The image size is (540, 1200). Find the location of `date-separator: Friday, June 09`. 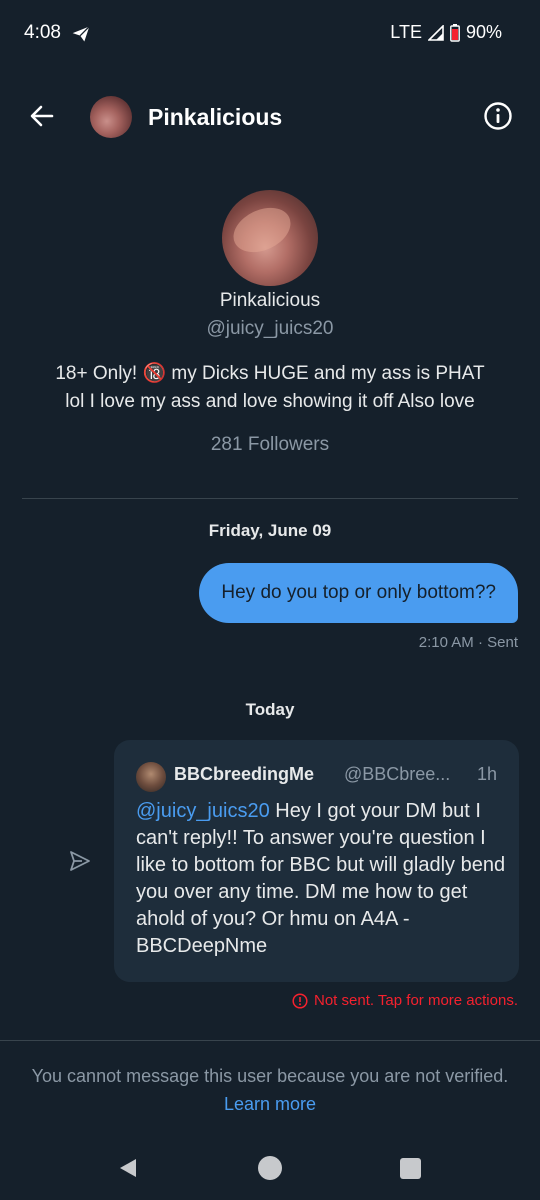

date-separator: Friday, June 09 is located at coordinates (270, 530).